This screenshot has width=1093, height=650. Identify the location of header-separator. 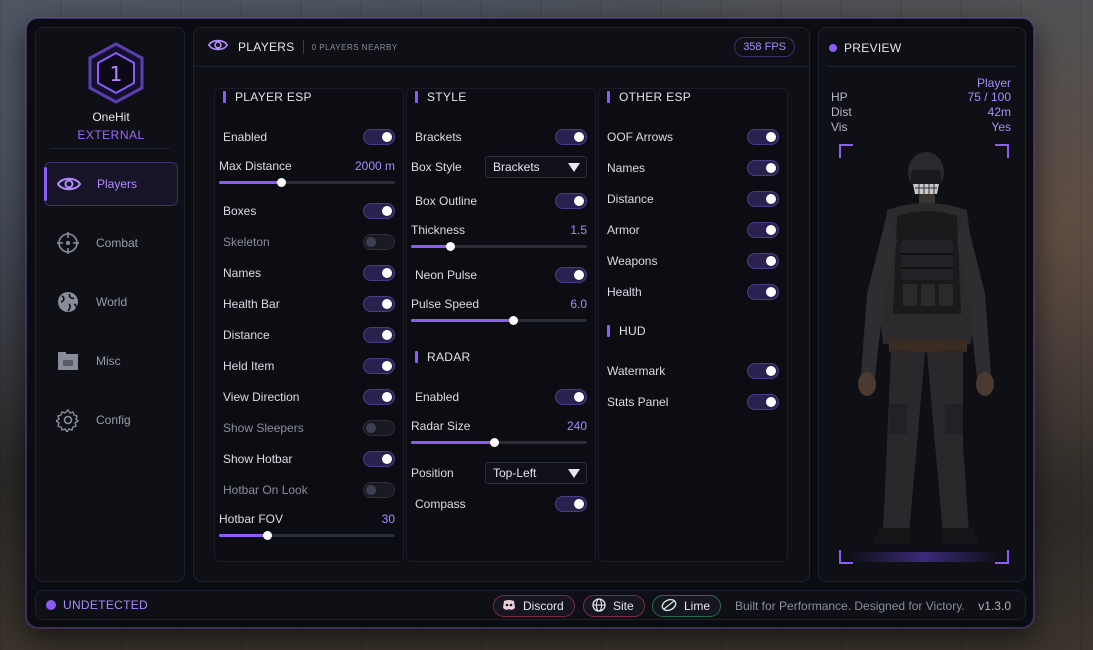
(303, 47).